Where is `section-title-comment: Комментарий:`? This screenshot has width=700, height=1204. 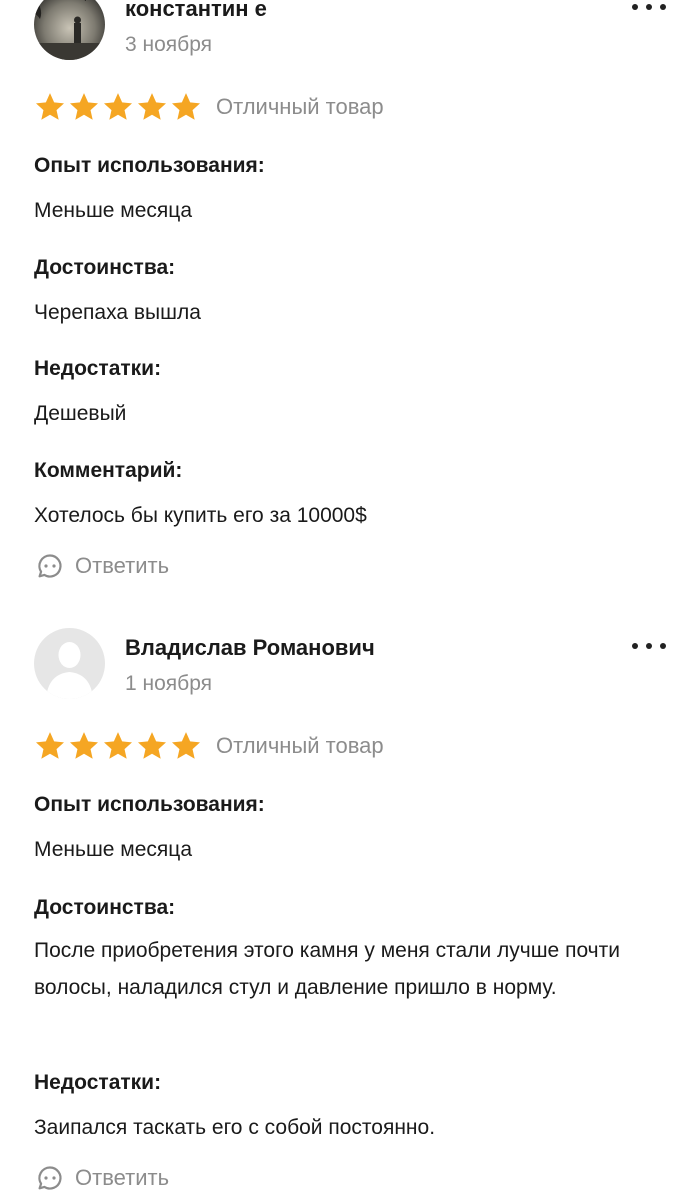
section-title-comment: Комментарий: is located at coordinates (108, 470).